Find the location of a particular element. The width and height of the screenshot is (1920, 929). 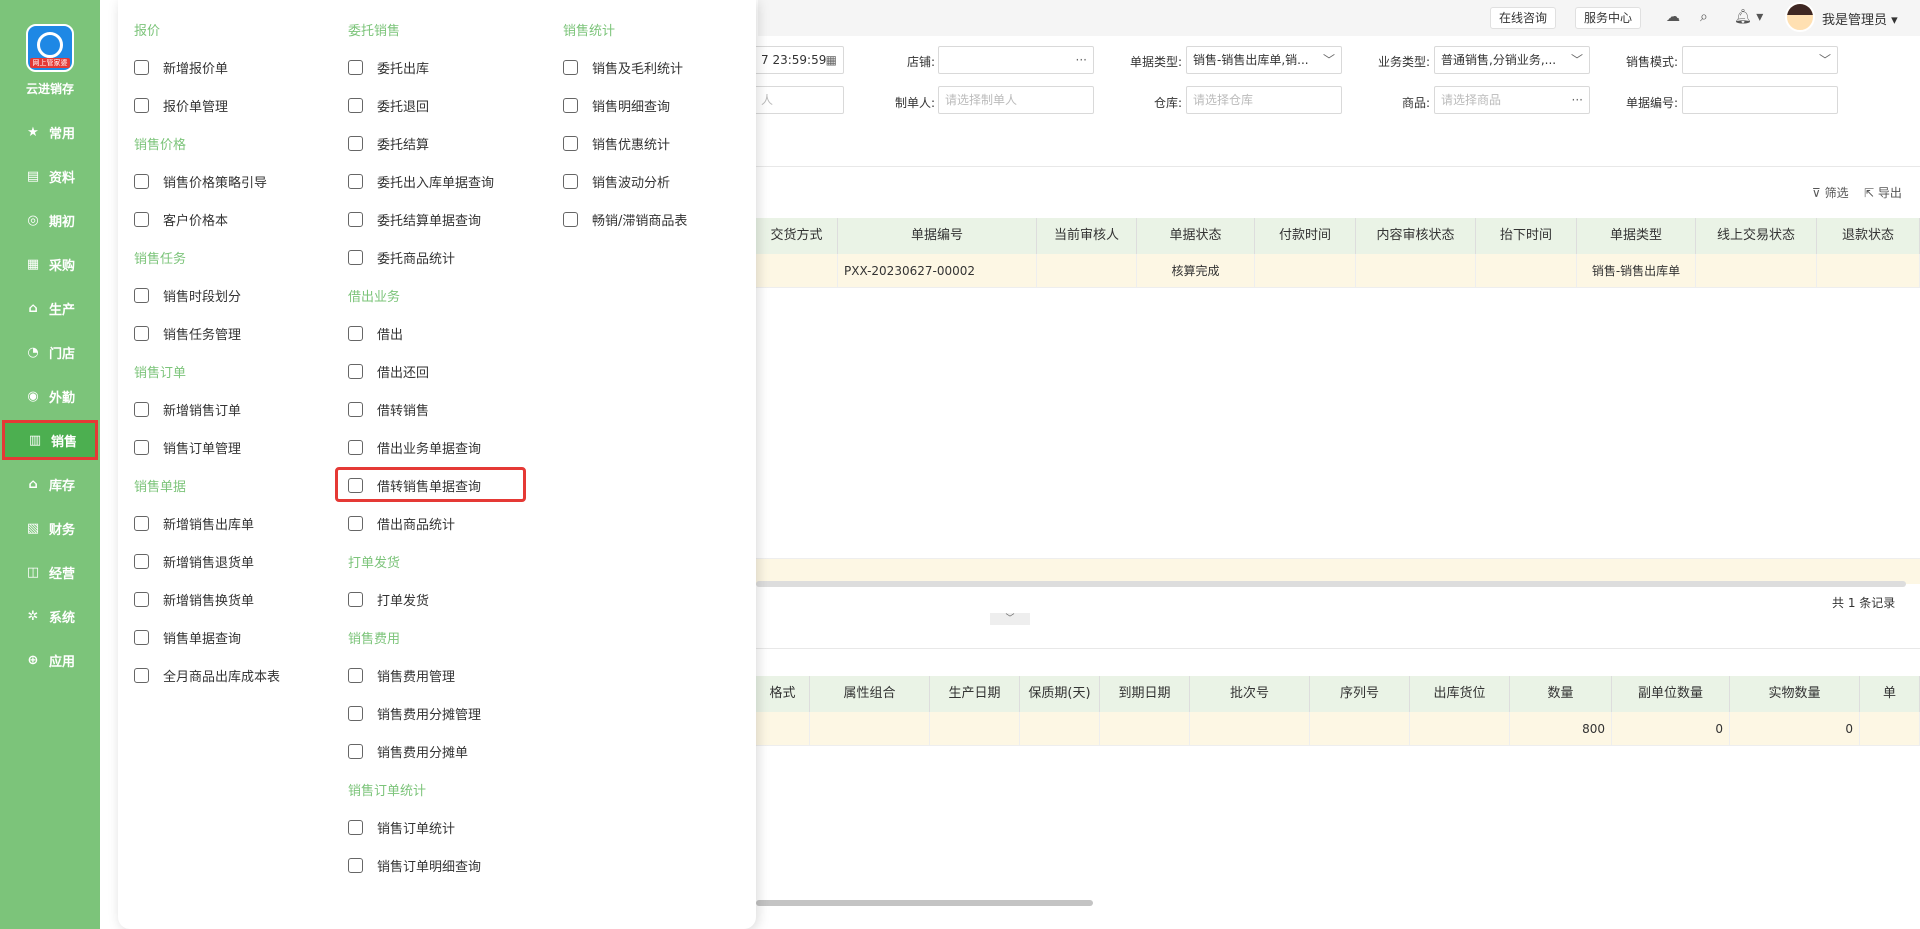

doc-type-select: 销售-销售出库单,销... ﹀ is located at coordinates (1264, 60).